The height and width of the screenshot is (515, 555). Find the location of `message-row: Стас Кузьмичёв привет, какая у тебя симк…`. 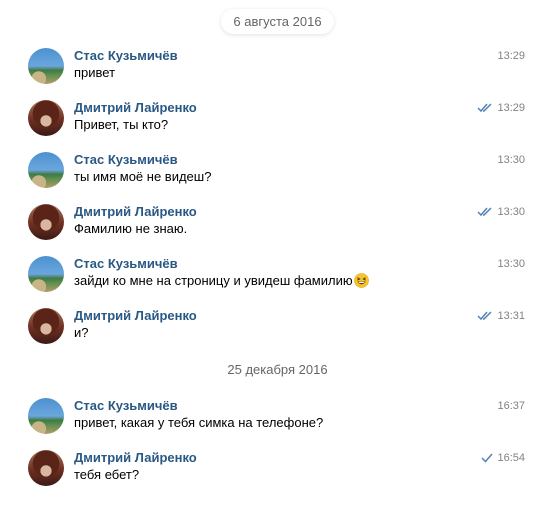

message-row: Стас Кузьмичёв привет, какая у тебя симк… is located at coordinates (277, 421).